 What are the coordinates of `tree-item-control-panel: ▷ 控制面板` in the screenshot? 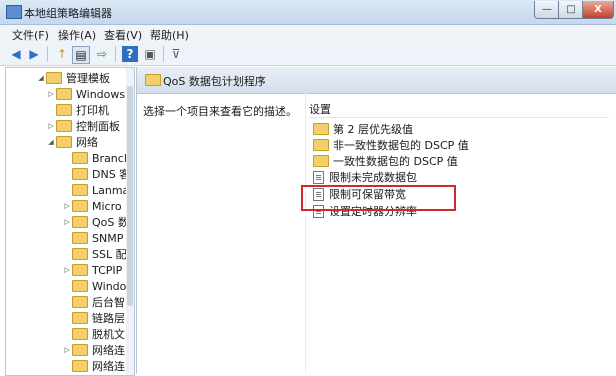 It's located at (83, 126).